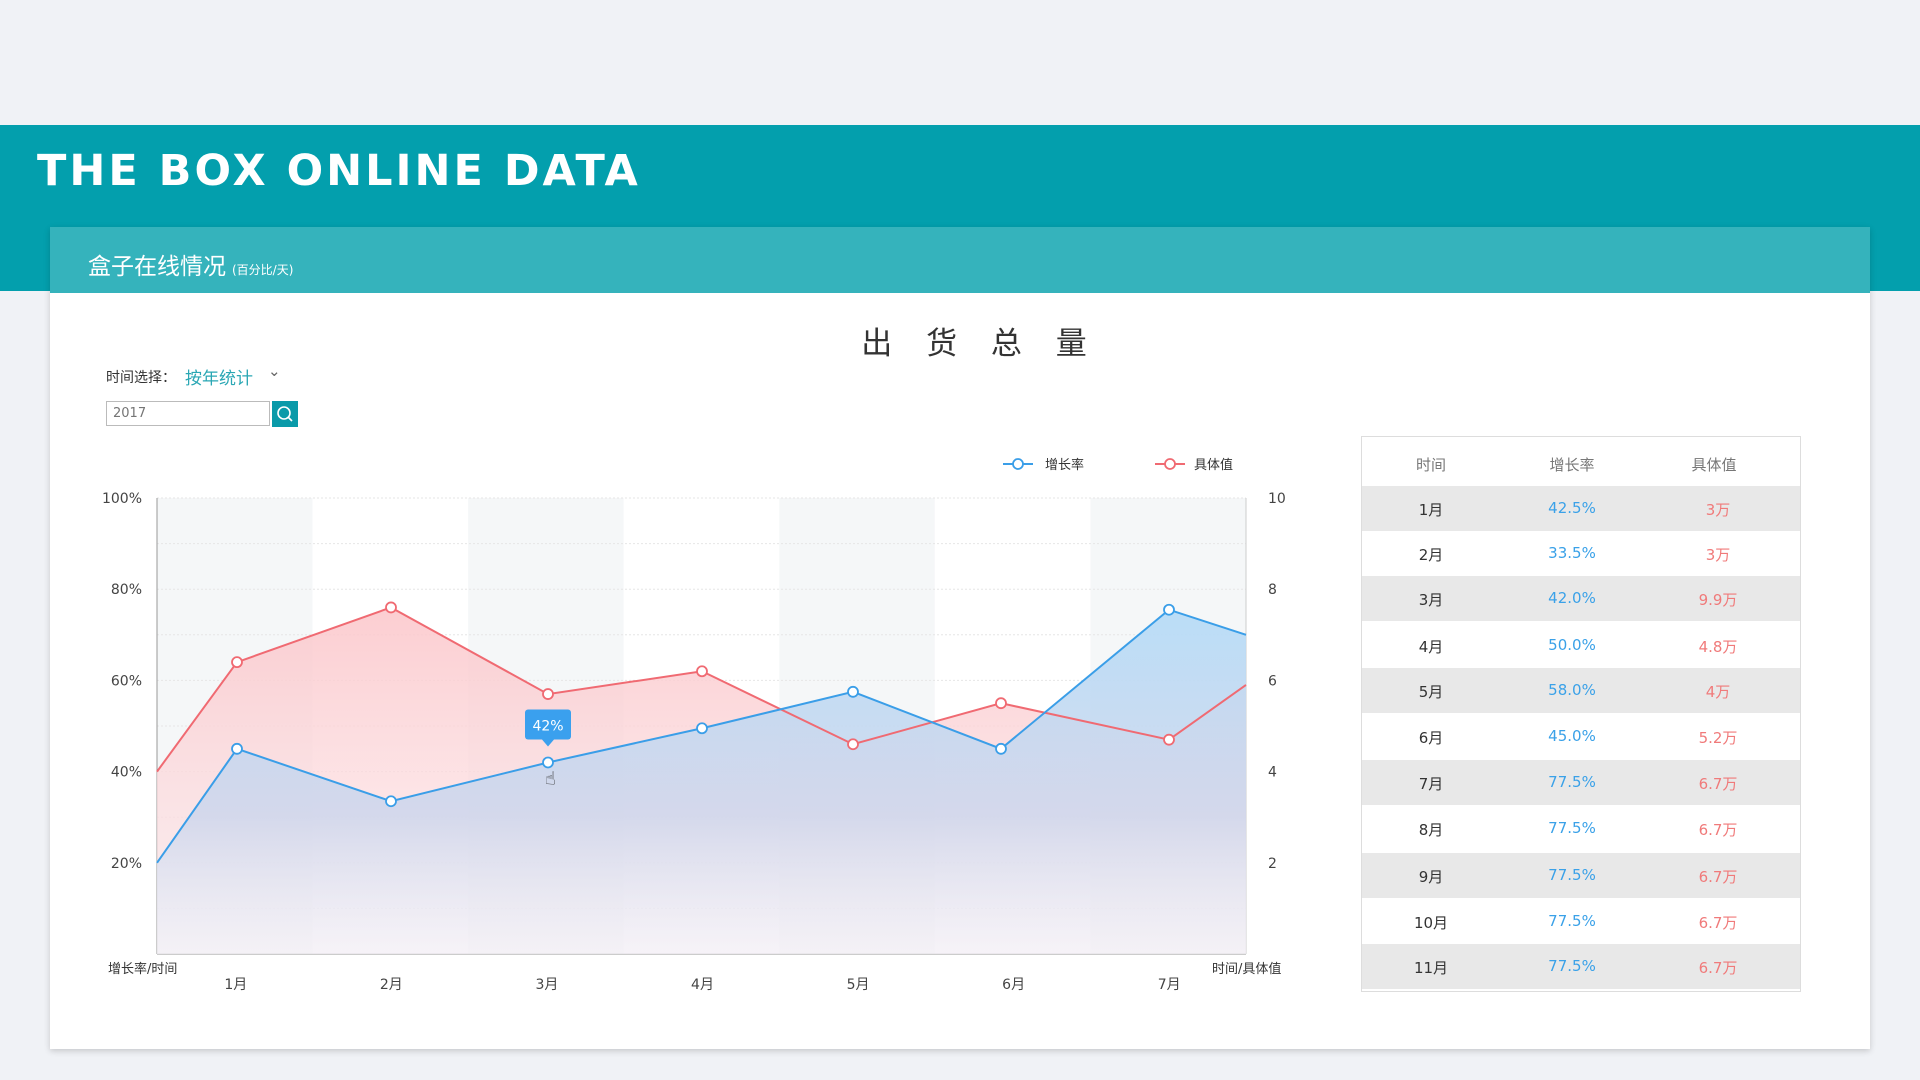  What do you see at coordinates (546, 985) in the screenshot?
I see `x-tick-label: 3月` at bounding box center [546, 985].